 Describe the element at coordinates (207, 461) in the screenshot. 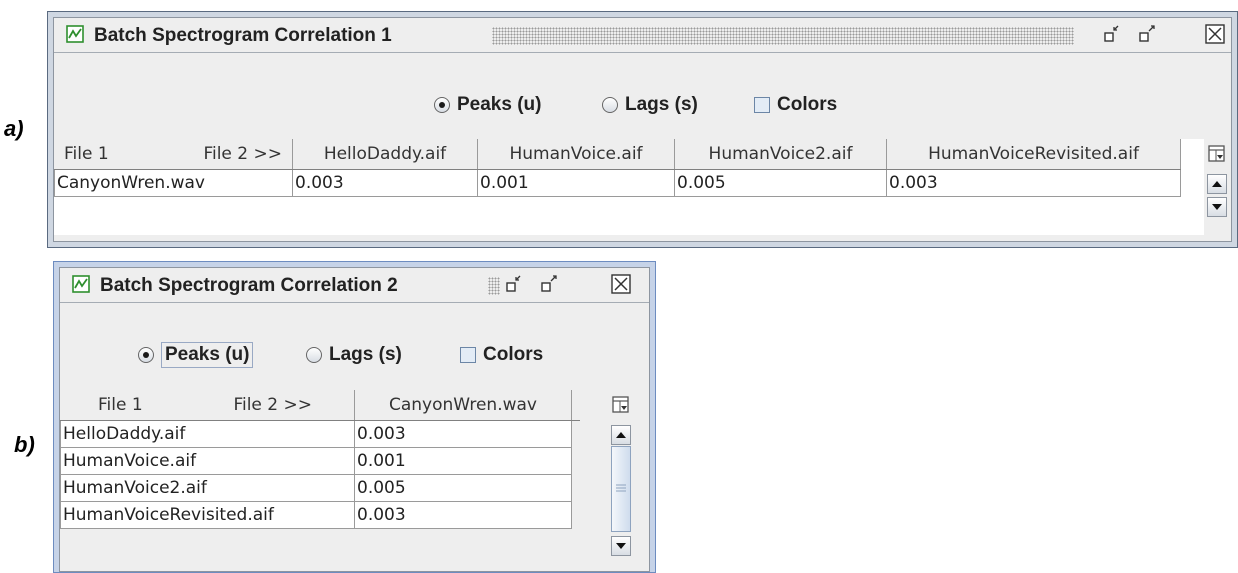

I see `row-name-cell: HumanVoice.aif` at that location.